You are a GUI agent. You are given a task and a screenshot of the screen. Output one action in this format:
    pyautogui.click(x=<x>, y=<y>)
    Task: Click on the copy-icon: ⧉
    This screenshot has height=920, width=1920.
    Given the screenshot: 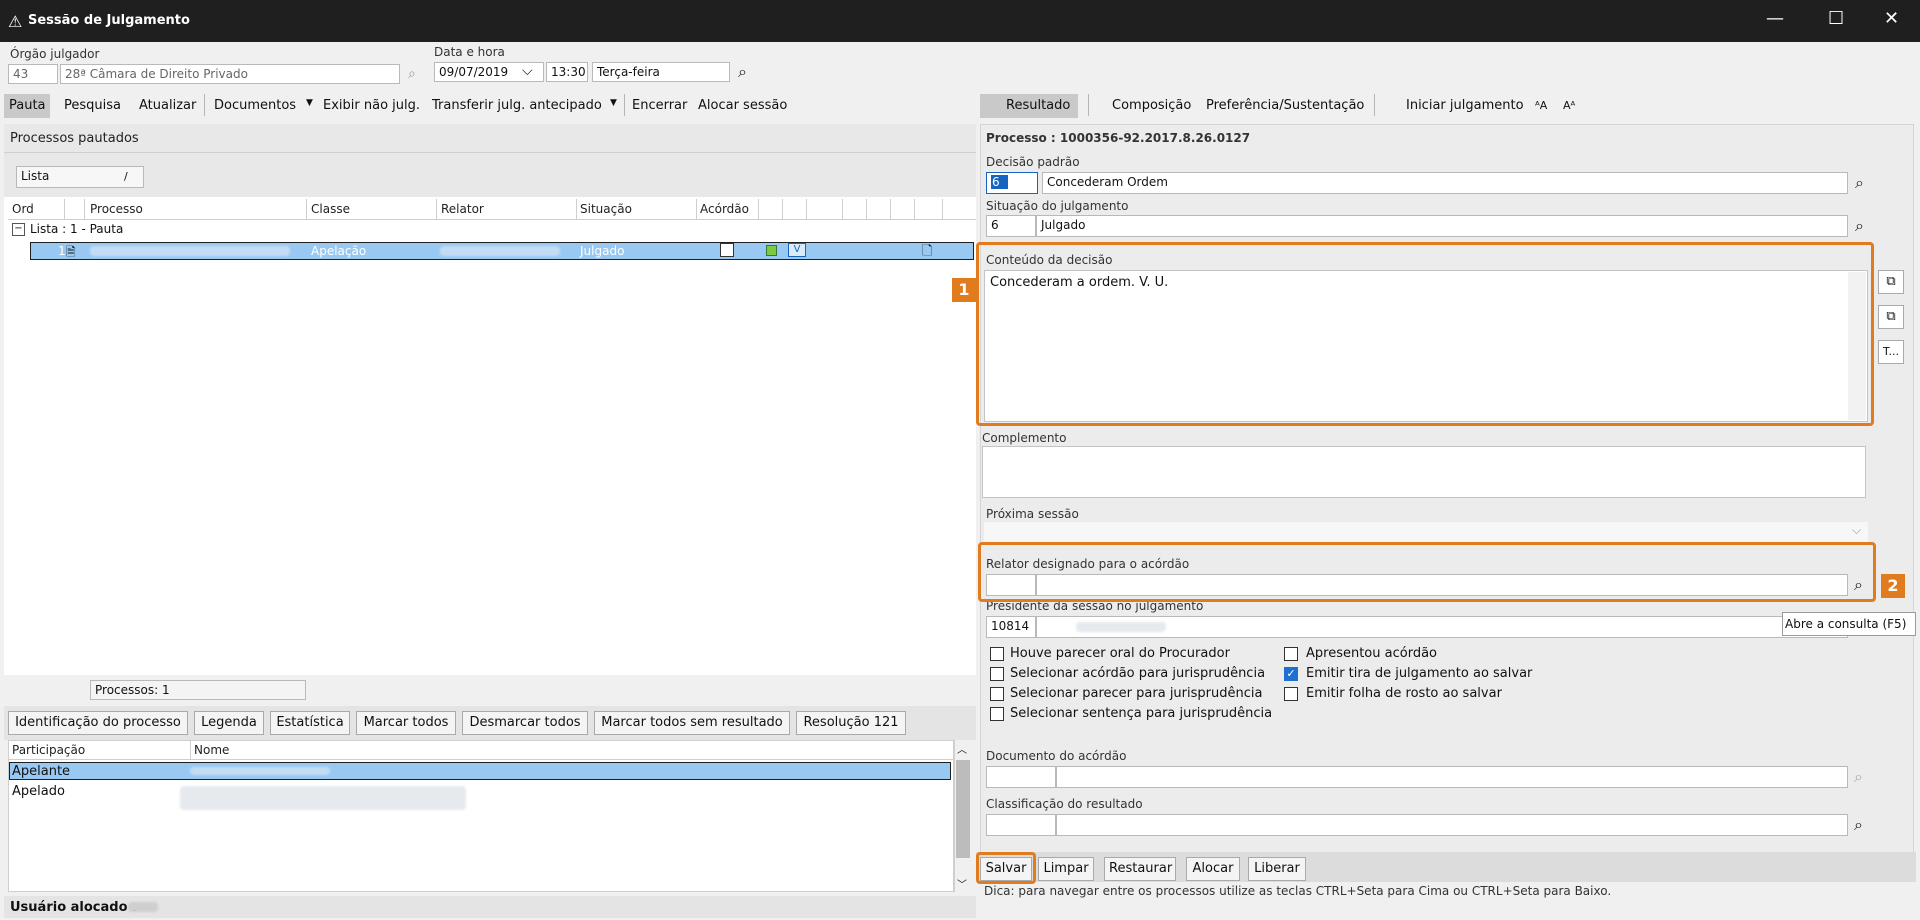 What is the action you would take?
    pyautogui.click(x=1891, y=282)
    